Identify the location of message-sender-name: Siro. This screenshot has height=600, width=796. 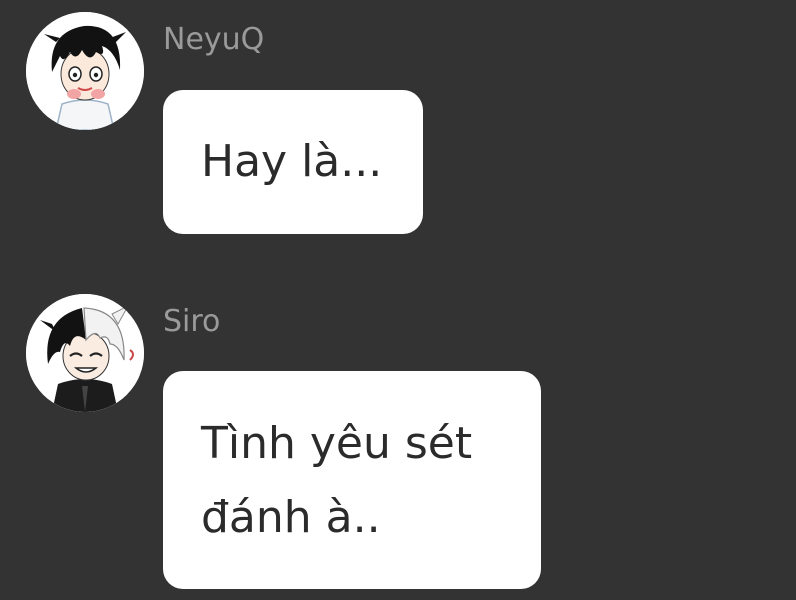
(192, 321).